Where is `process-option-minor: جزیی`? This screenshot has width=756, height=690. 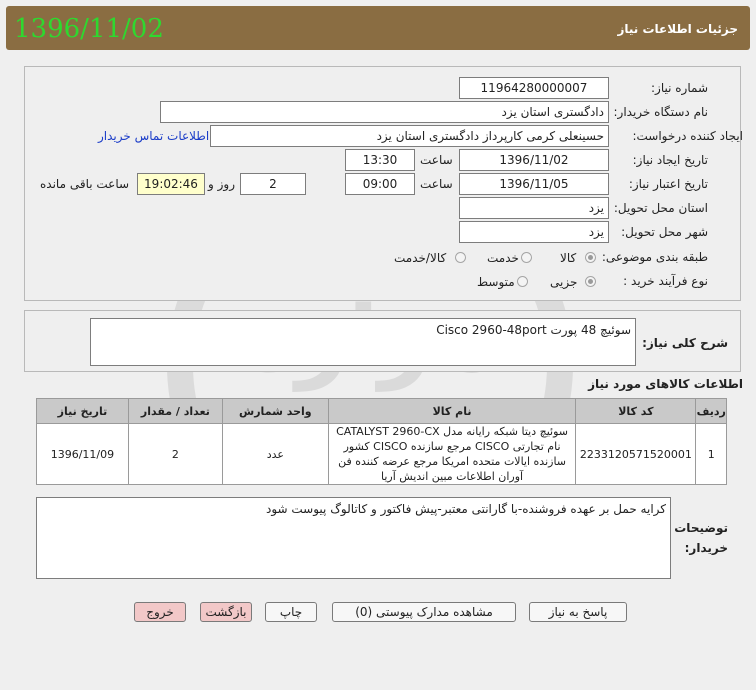
process-option-minor: جزیی is located at coordinates (564, 282).